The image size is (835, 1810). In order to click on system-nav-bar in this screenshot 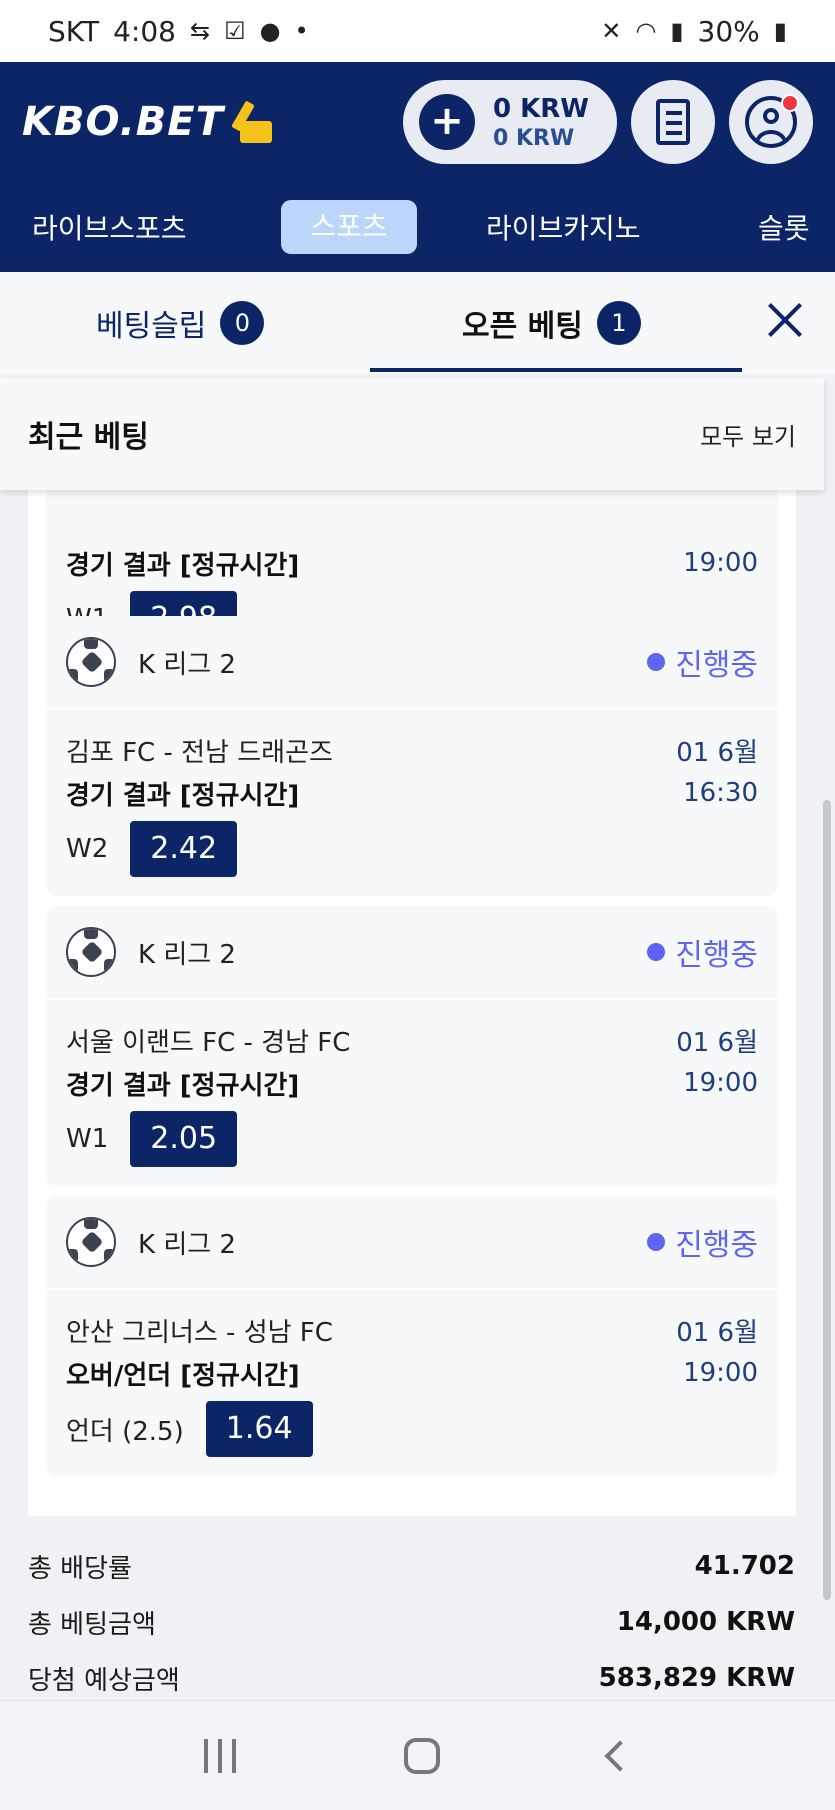, I will do `click(417, 1755)`.